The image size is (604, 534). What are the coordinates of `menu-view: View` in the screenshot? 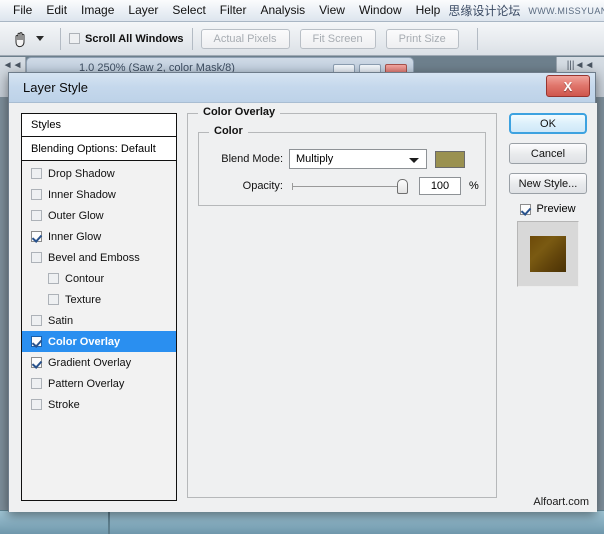 It's located at (332, 10).